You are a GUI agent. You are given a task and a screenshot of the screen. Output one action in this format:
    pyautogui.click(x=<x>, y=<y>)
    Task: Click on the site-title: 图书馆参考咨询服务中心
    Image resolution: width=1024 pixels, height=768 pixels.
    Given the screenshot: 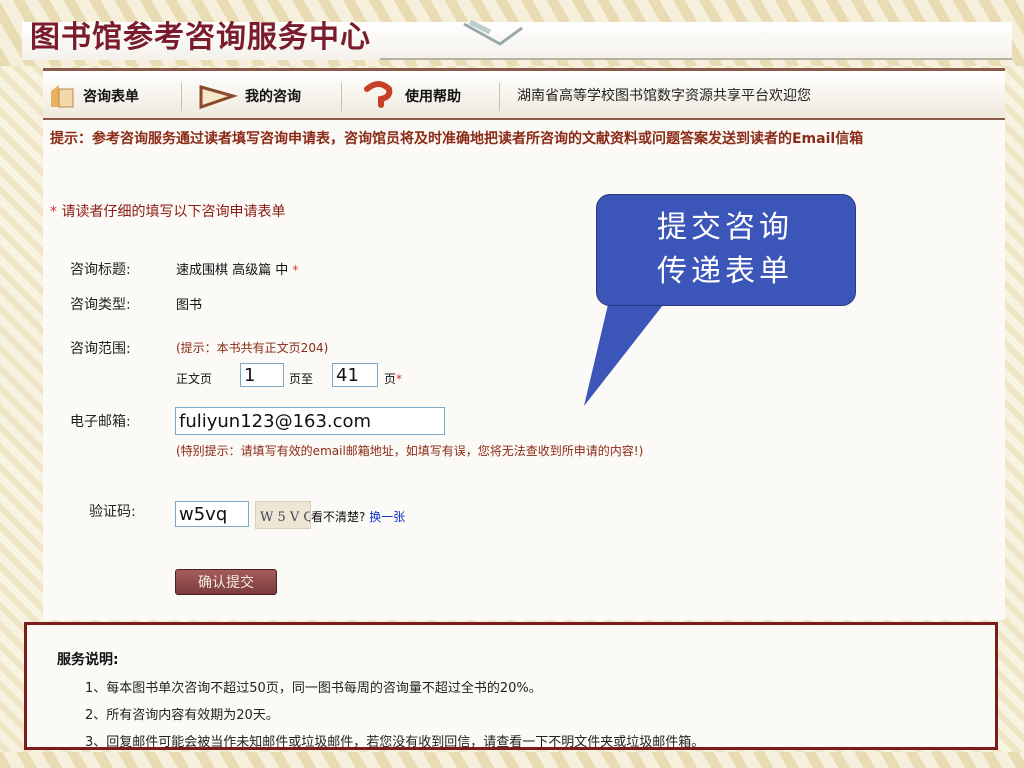 What is the action you would take?
    pyautogui.click(x=200, y=37)
    